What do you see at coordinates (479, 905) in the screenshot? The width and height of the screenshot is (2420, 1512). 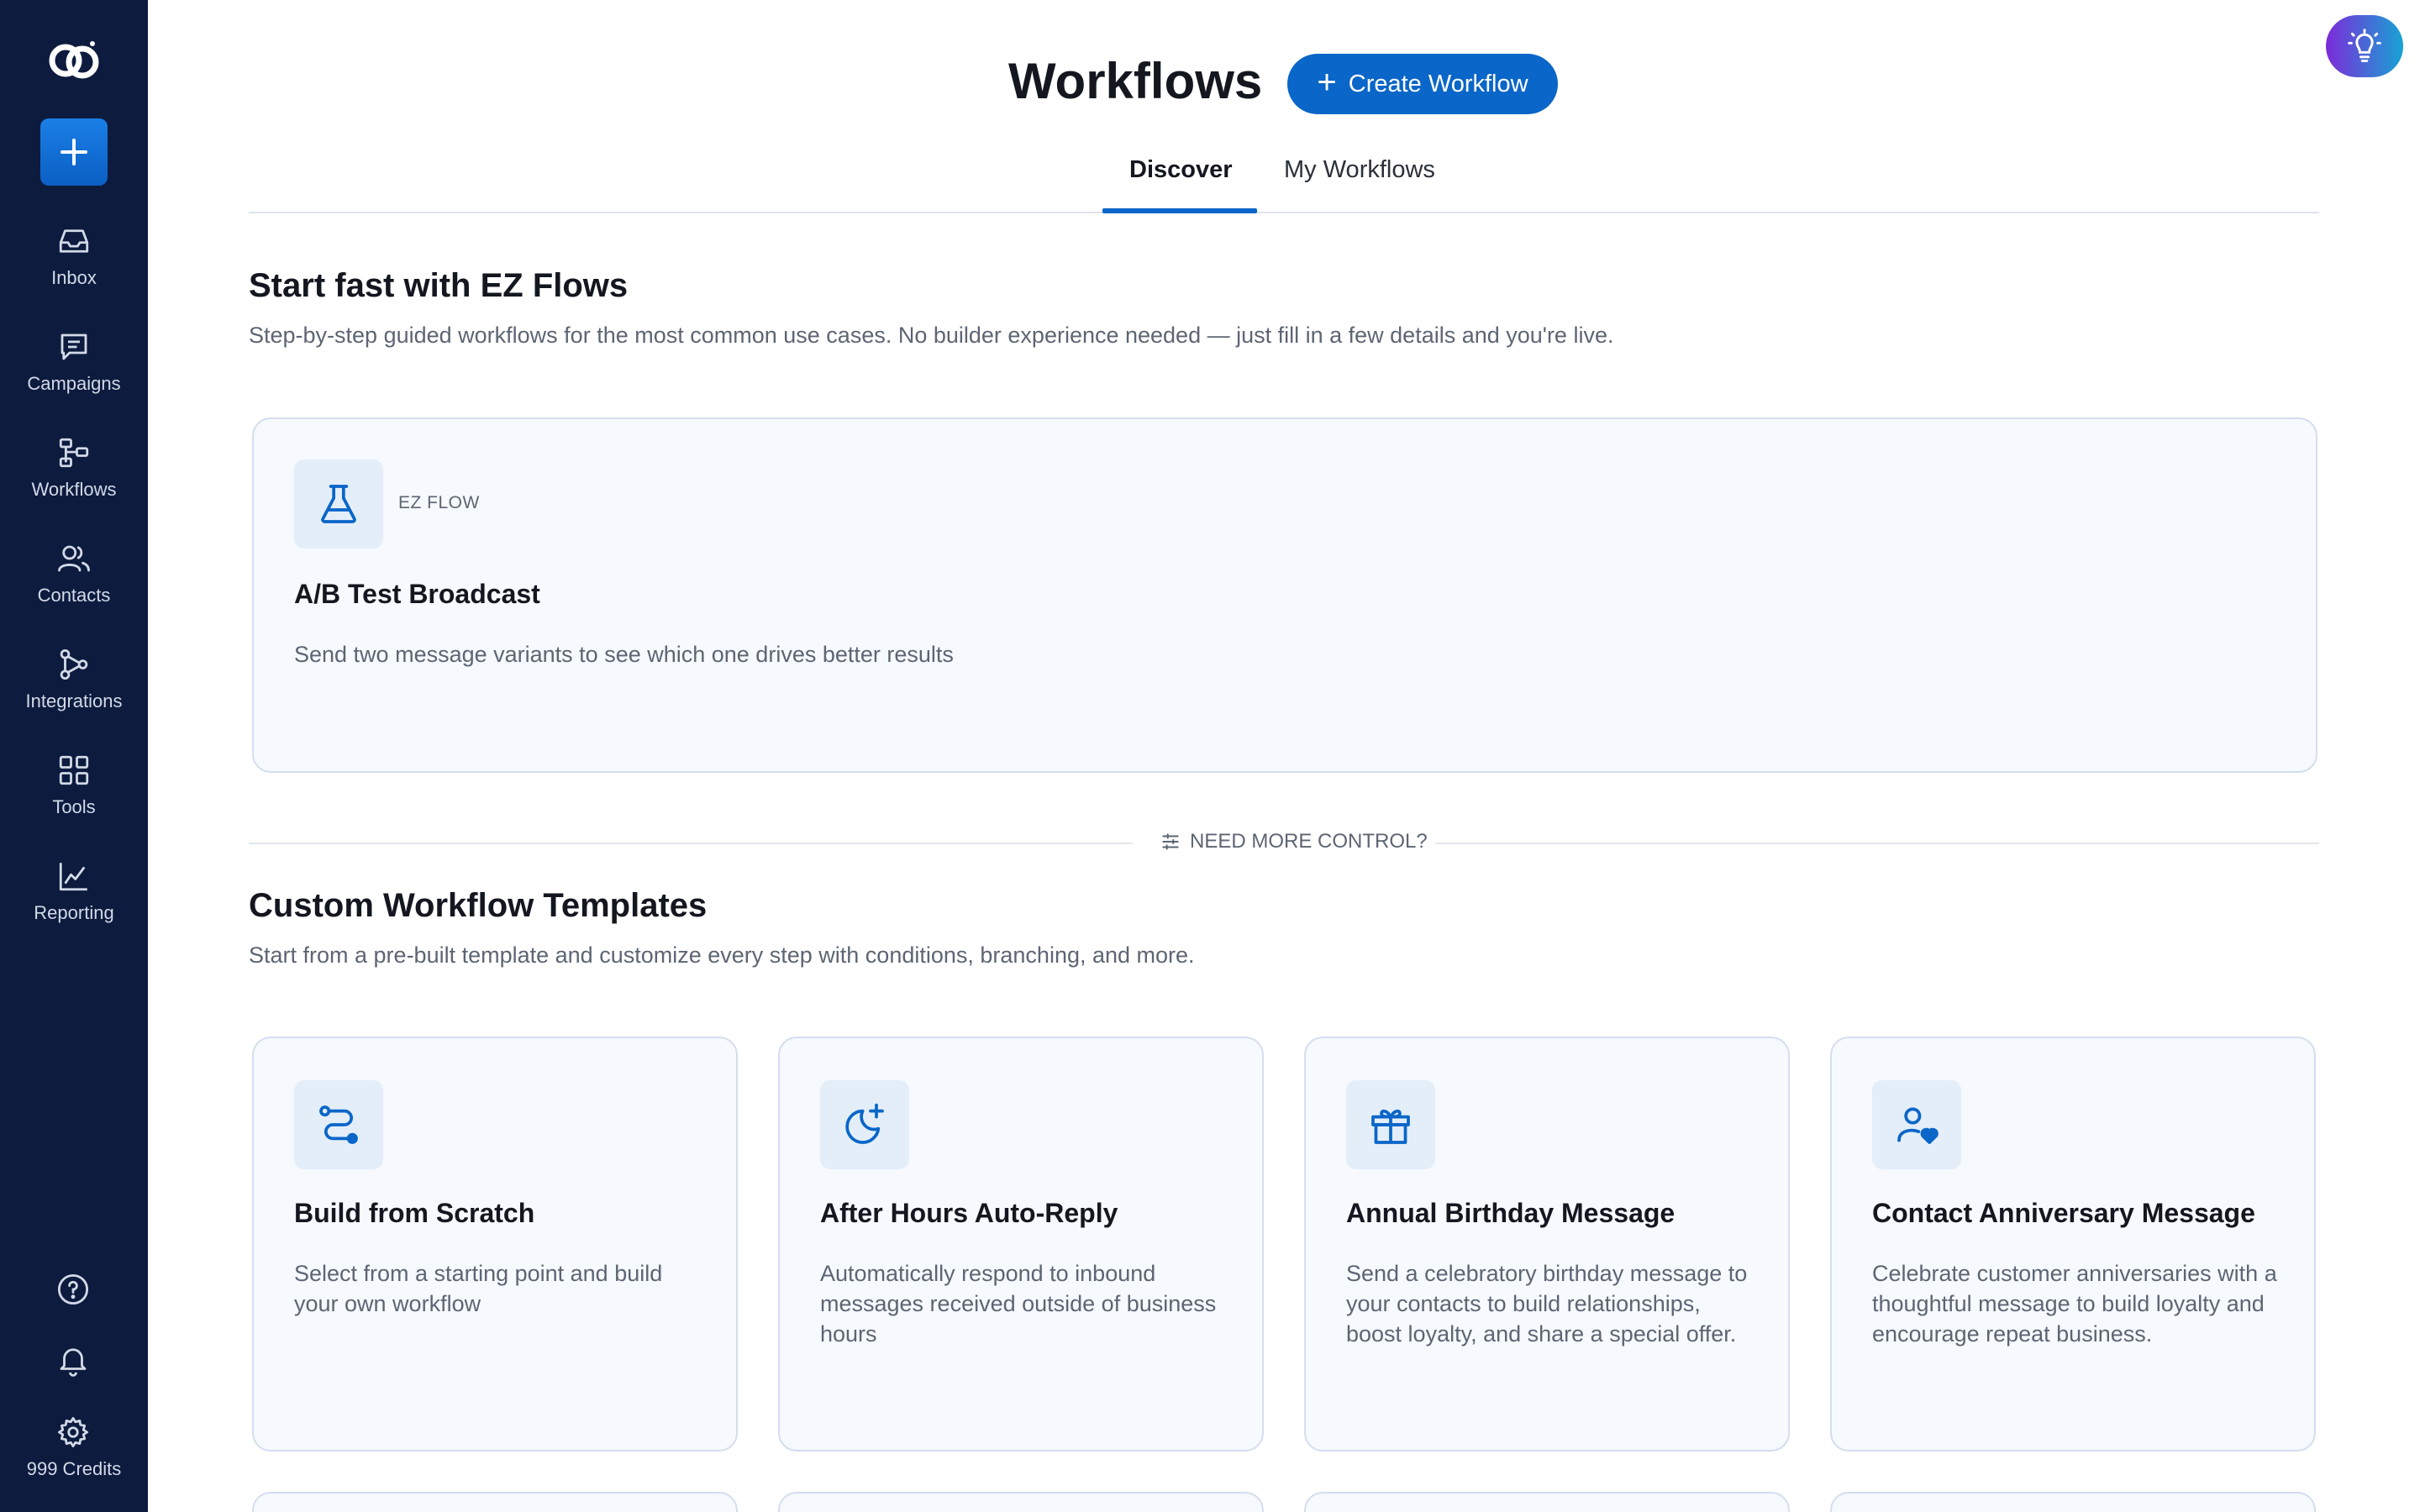 I see `templates-section-title: Custom Workflow Templates` at bounding box center [479, 905].